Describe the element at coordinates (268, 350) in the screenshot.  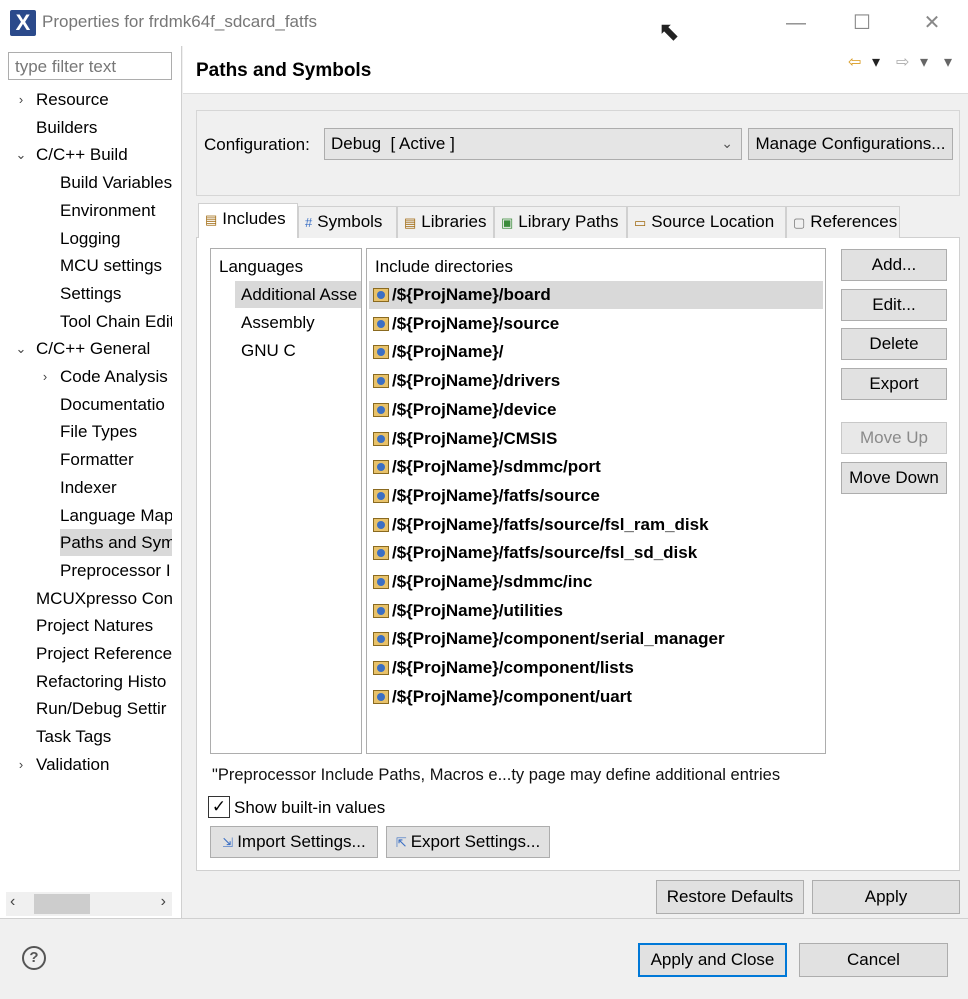
I see `language-item: GNU C` at that location.